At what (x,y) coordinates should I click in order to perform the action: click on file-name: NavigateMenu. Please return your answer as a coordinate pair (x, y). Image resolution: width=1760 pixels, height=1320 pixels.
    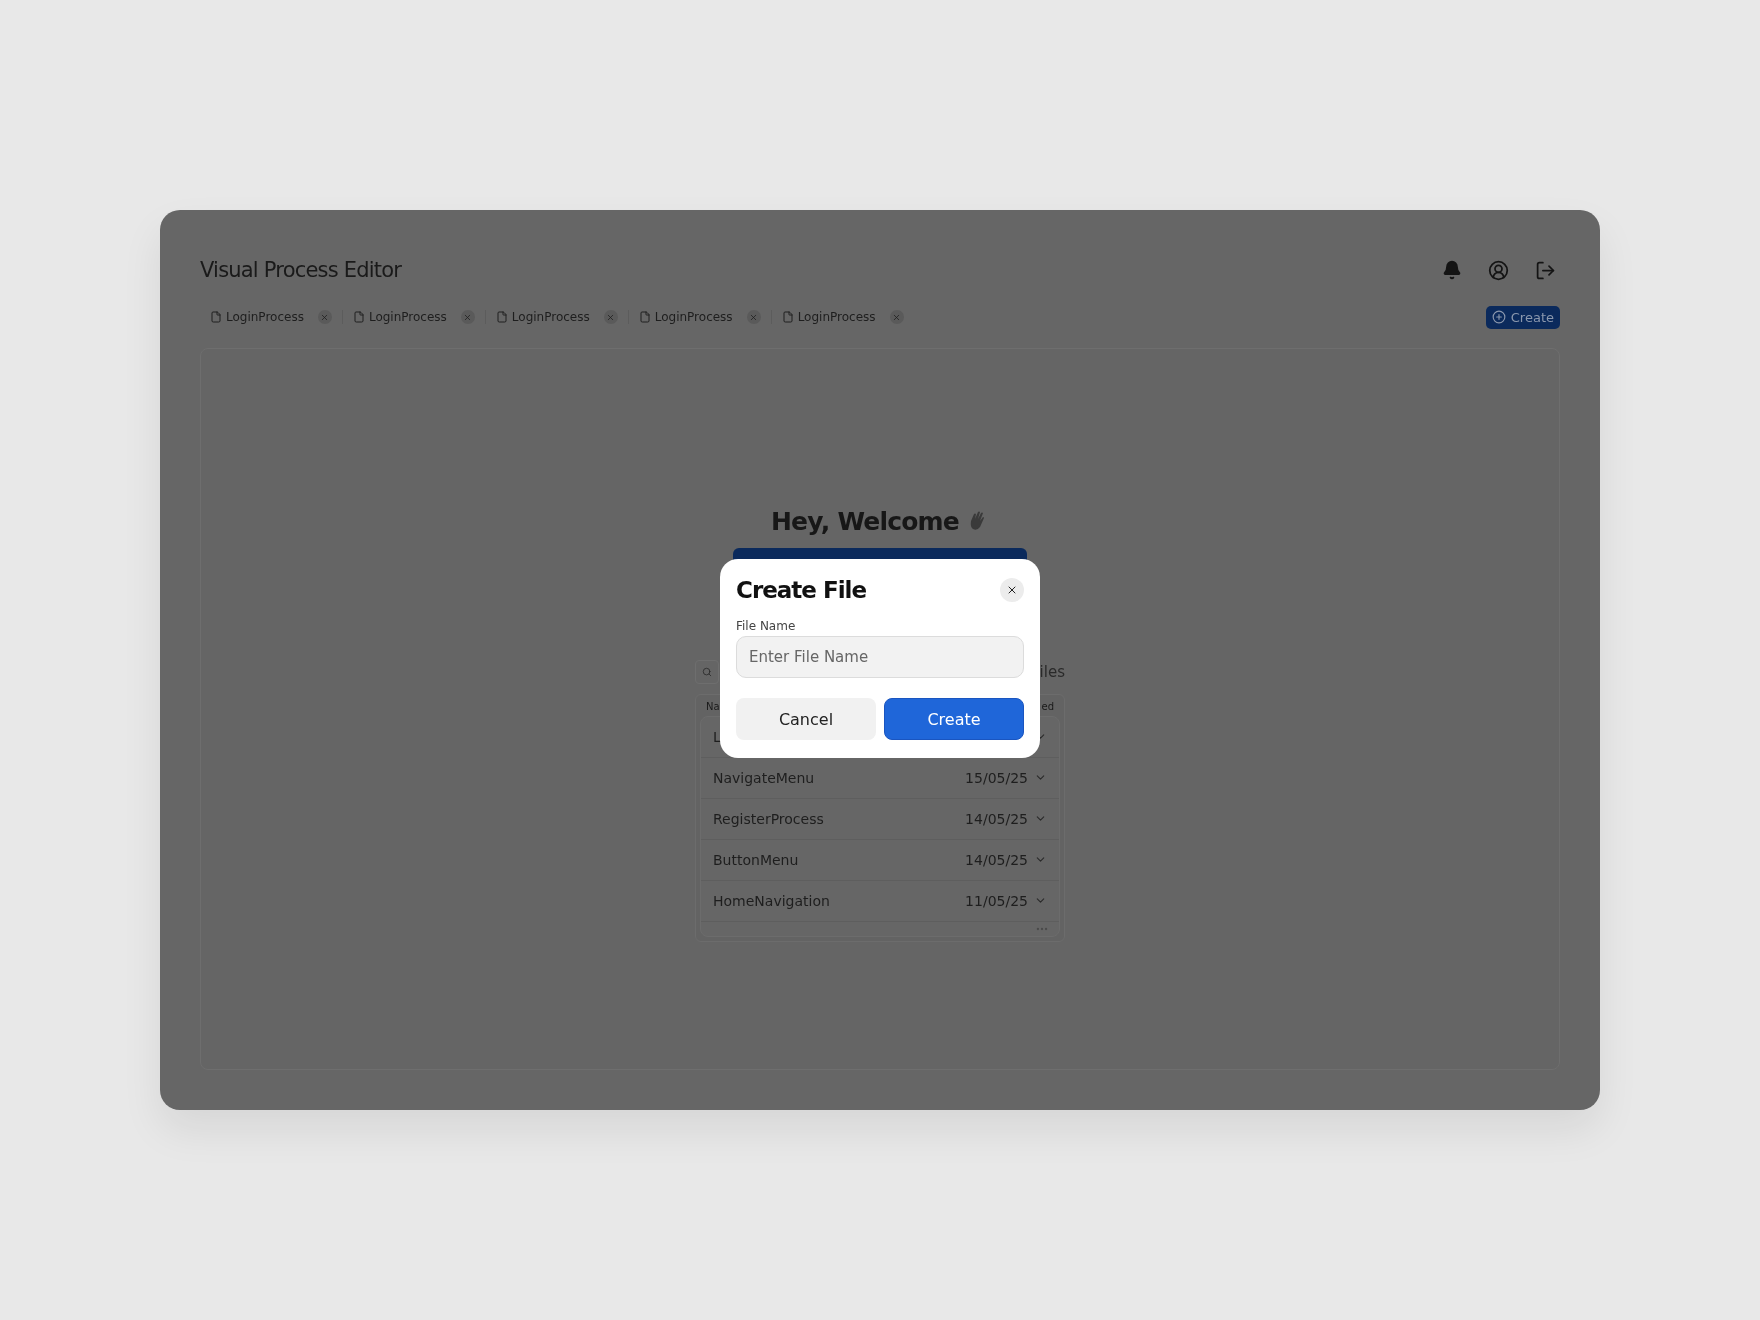
    Looking at the image, I should click on (764, 777).